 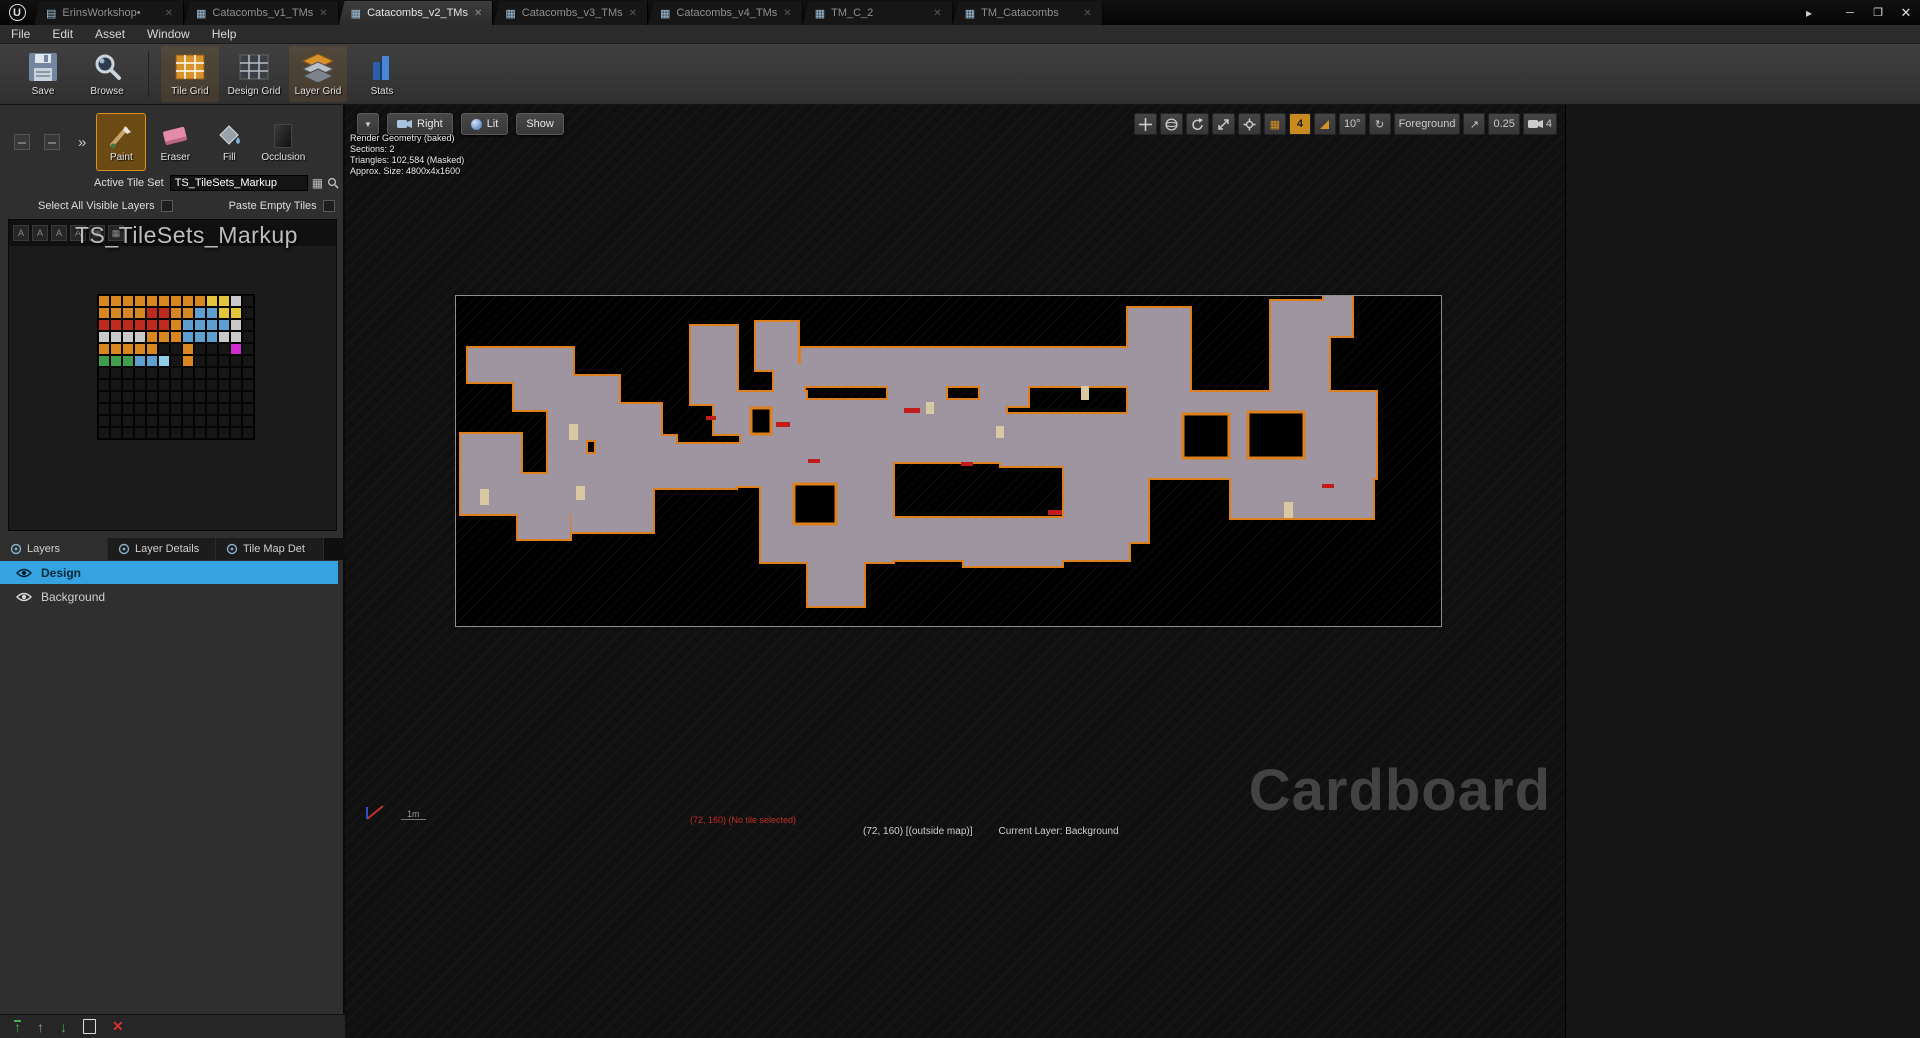 I want to click on paint-tool-button: Paint, so click(x=121, y=142).